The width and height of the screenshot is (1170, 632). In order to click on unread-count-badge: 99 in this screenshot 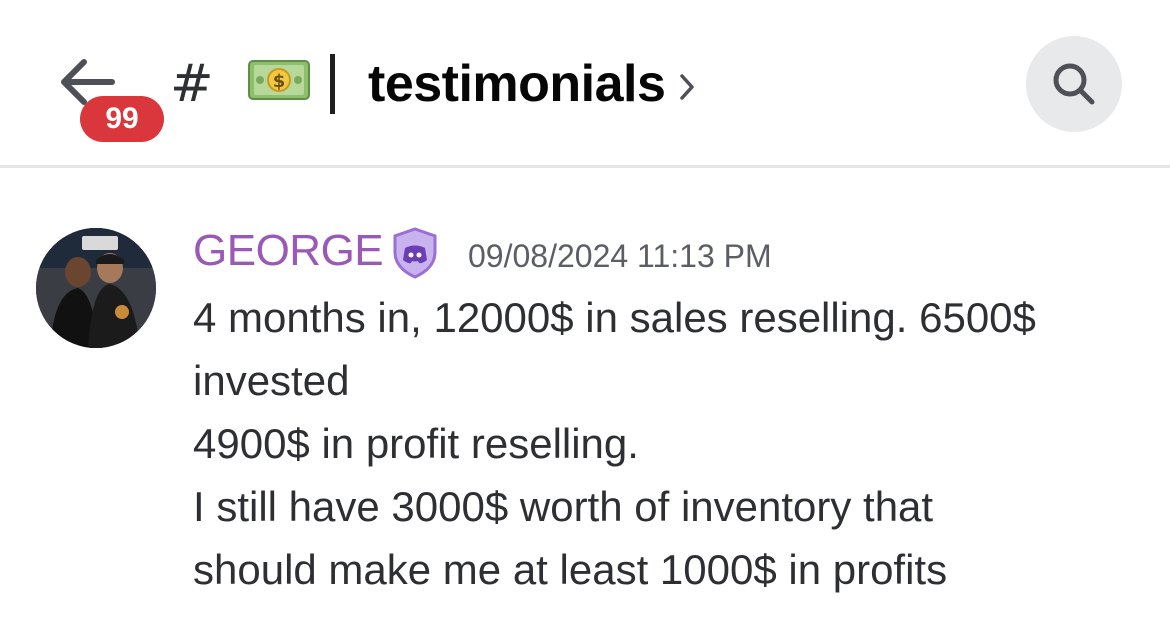, I will do `click(122, 119)`.